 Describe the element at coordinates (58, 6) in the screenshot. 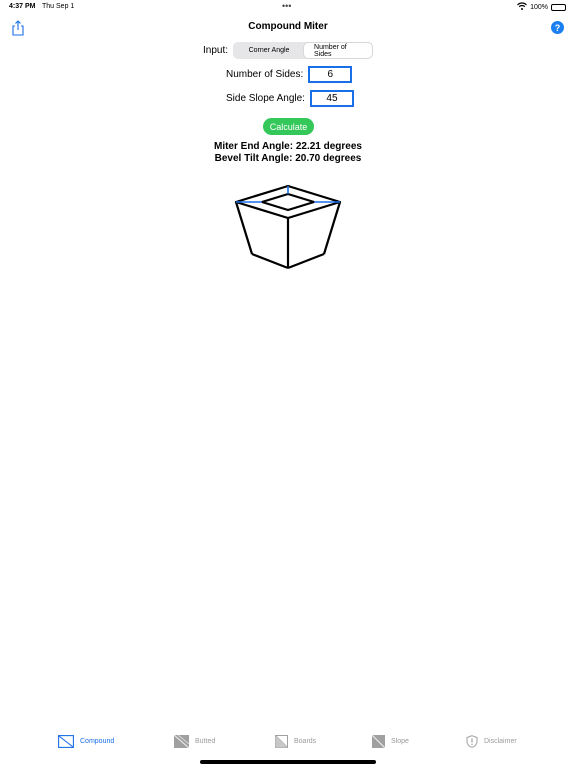

I see `status-date: Thu Sep 1` at that location.